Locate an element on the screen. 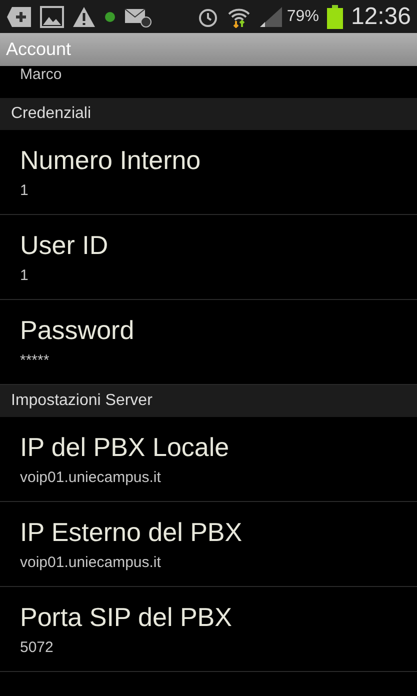 Image resolution: width=417 pixels, height=696 pixels. section-title: Credenziali is located at coordinates (51, 114).